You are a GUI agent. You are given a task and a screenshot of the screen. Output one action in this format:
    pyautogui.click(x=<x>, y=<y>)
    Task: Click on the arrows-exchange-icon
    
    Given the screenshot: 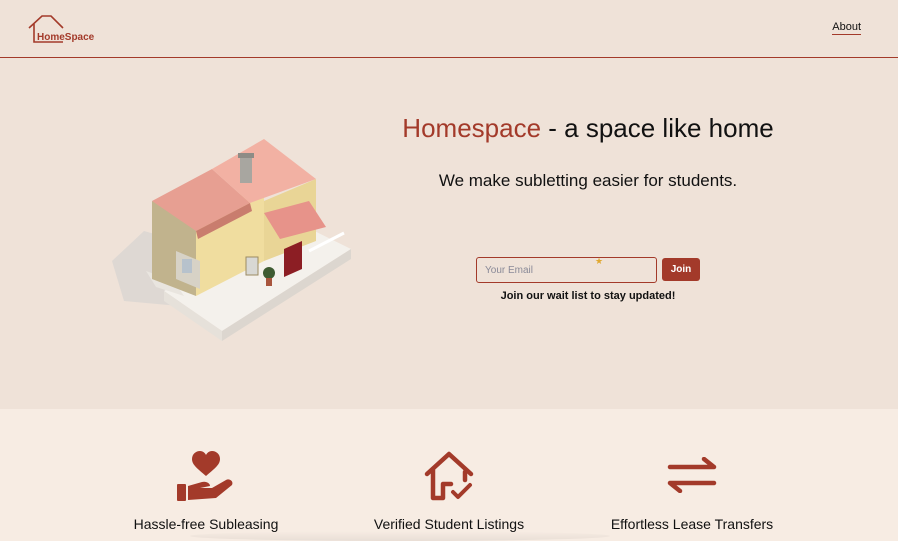 What is the action you would take?
    pyautogui.click(x=692, y=475)
    